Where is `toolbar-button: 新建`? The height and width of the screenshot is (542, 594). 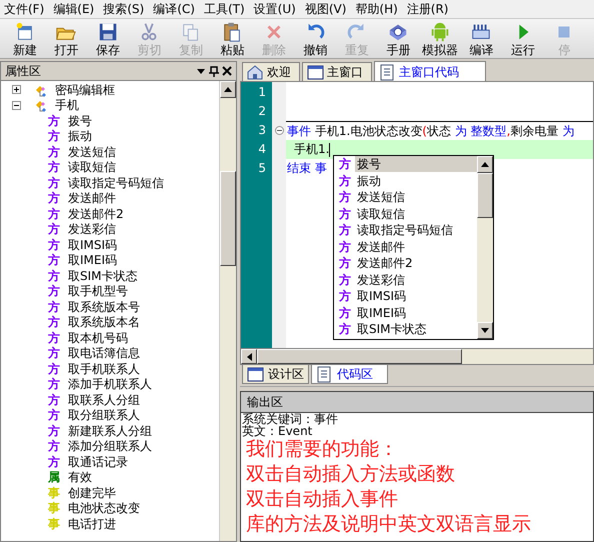
toolbar-button: 新建 is located at coordinates (25, 38).